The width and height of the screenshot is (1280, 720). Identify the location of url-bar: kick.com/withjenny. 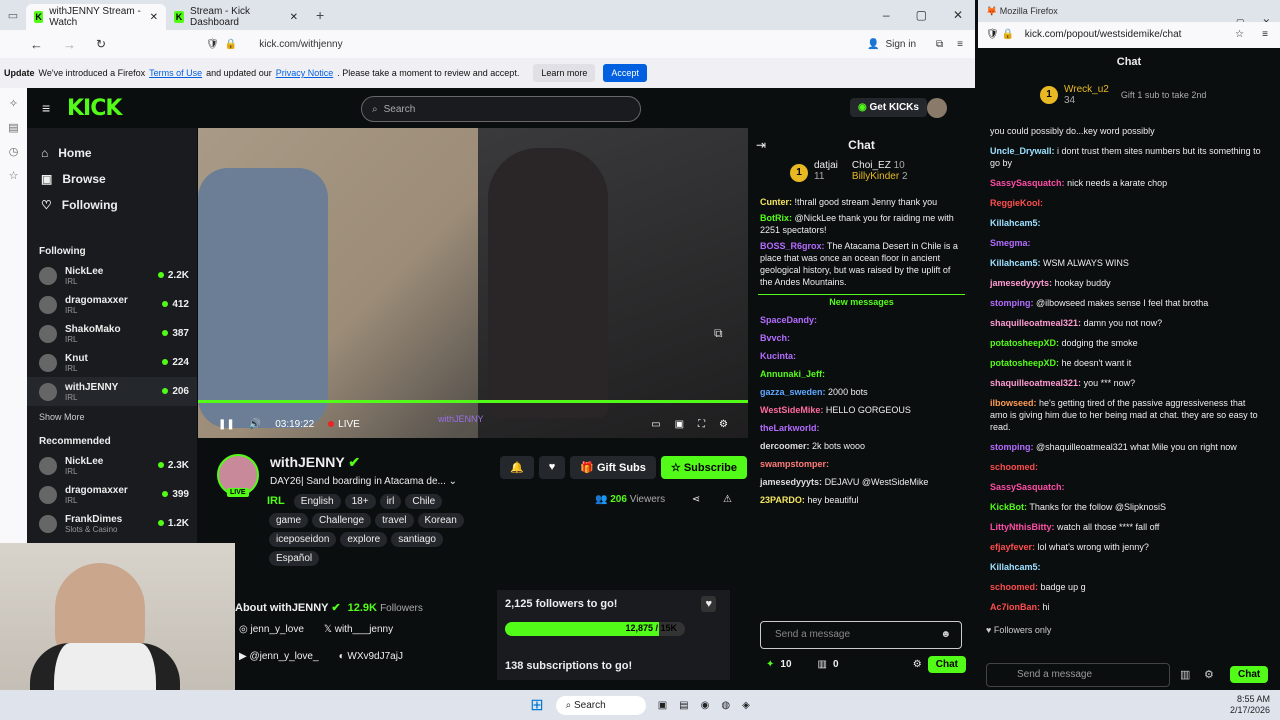
(300, 44).